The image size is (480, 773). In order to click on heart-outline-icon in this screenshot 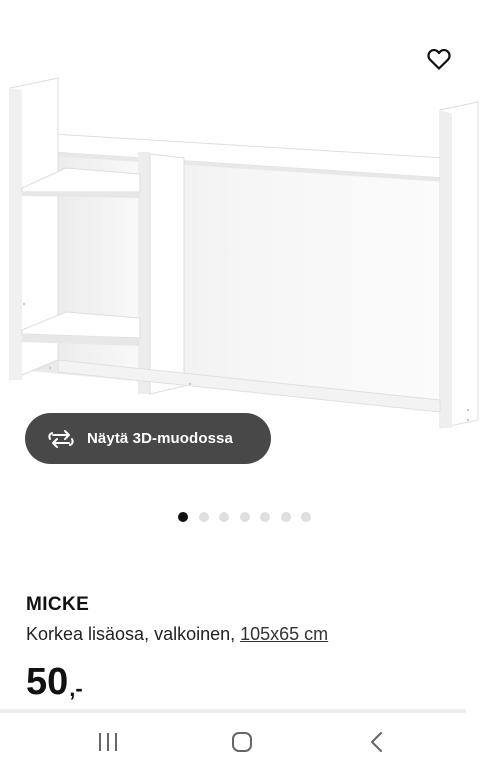, I will do `click(439, 59)`.